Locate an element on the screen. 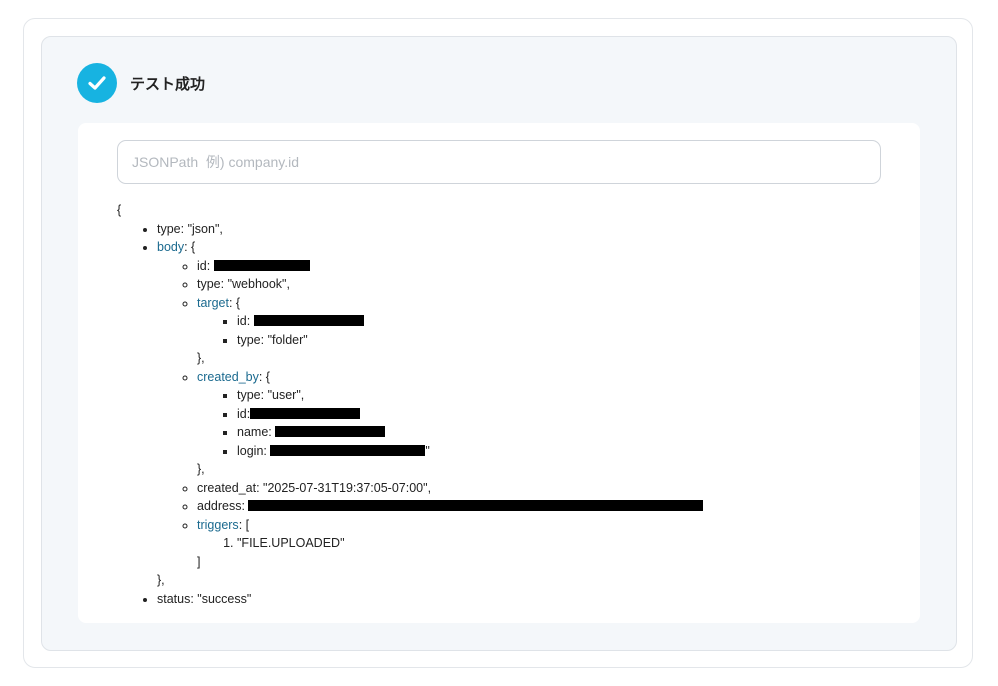  tree-item-cb-login: login: " is located at coordinates (470, 451).